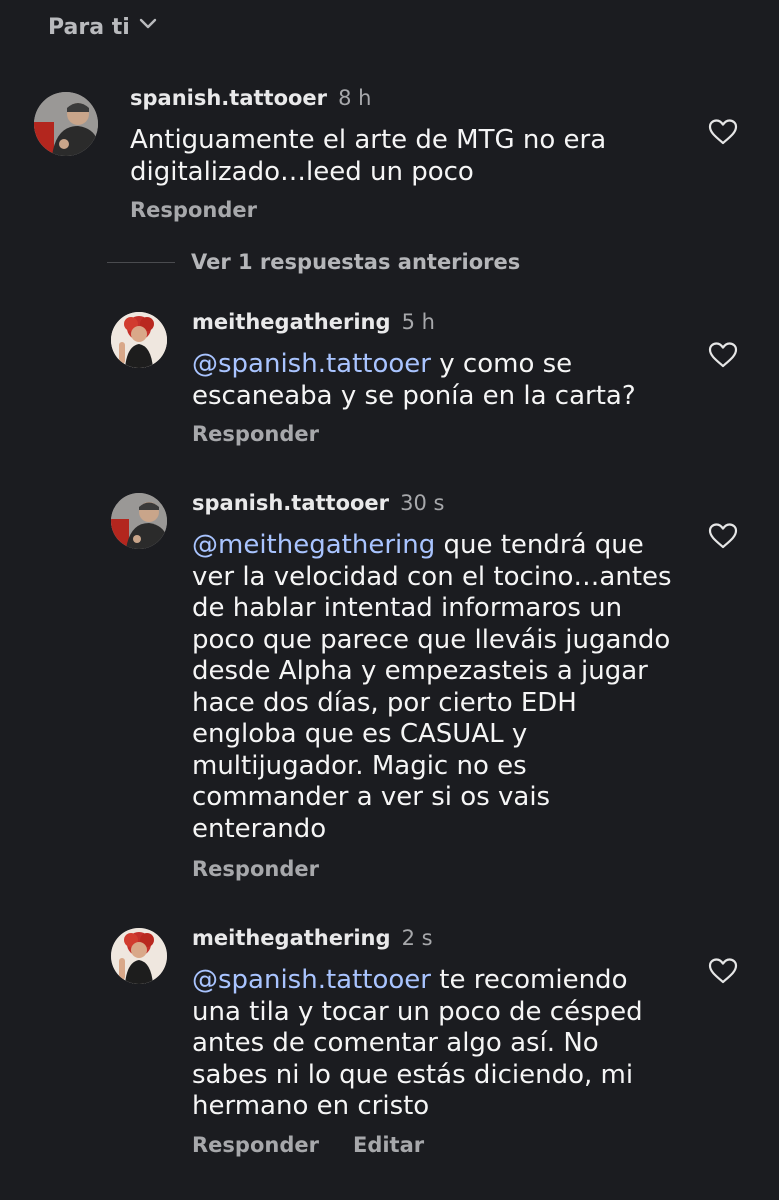 The height and width of the screenshot is (1200, 779). What do you see at coordinates (356, 262) in the screenshot?
I see `view-replies-label: Ver 1 respuestas anteriores` at bounding box center [356, 262].